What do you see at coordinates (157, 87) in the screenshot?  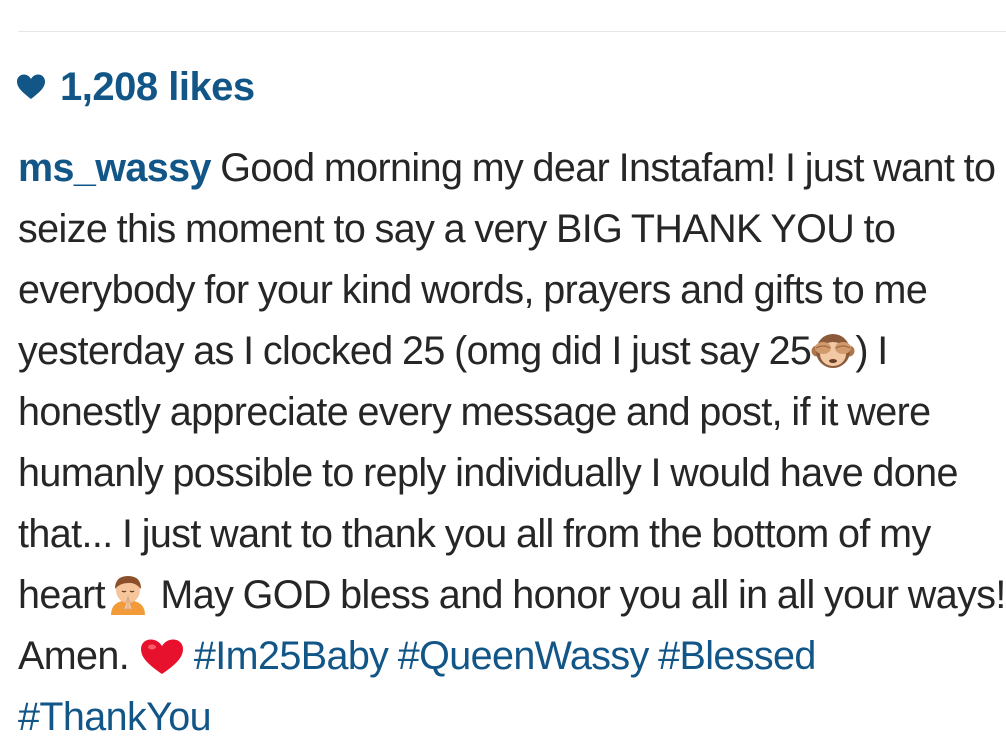 I see `likes-count: 1,208 likes` at bounding box center [157, 87].